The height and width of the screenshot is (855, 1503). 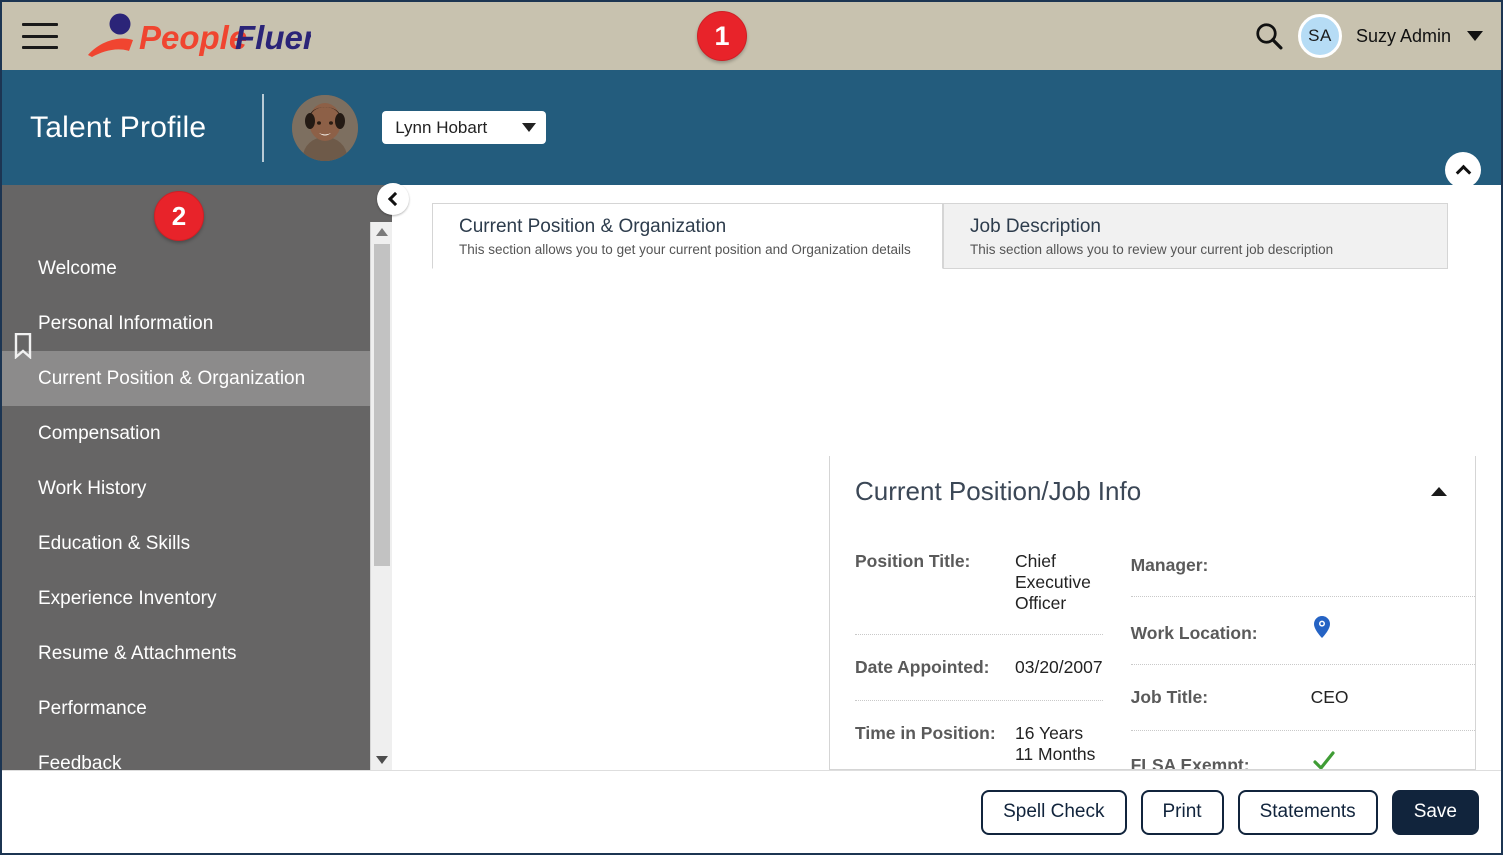 I want to click on field-label: Position Title:, so click(x=913, y=561).